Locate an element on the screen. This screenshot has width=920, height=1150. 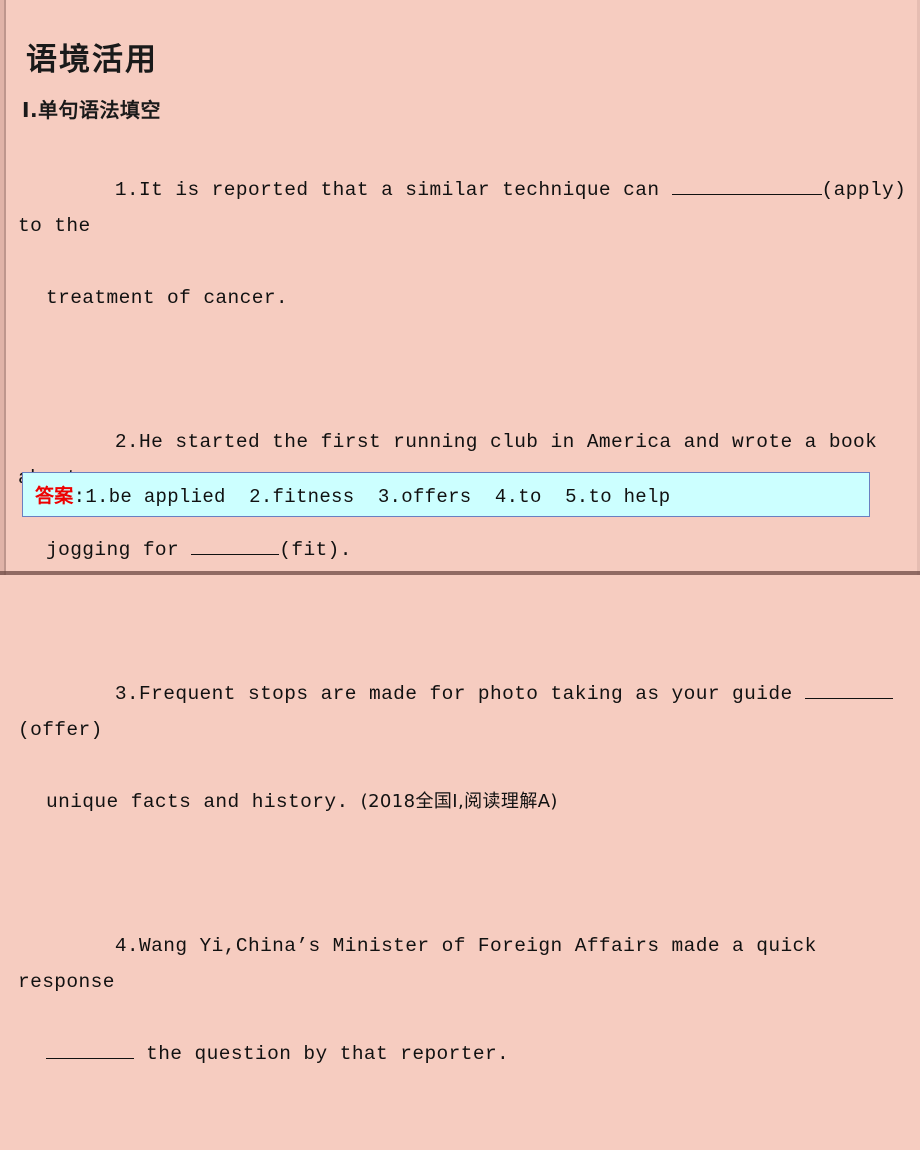
question-number: 4. is located at coordinates (127, 946).